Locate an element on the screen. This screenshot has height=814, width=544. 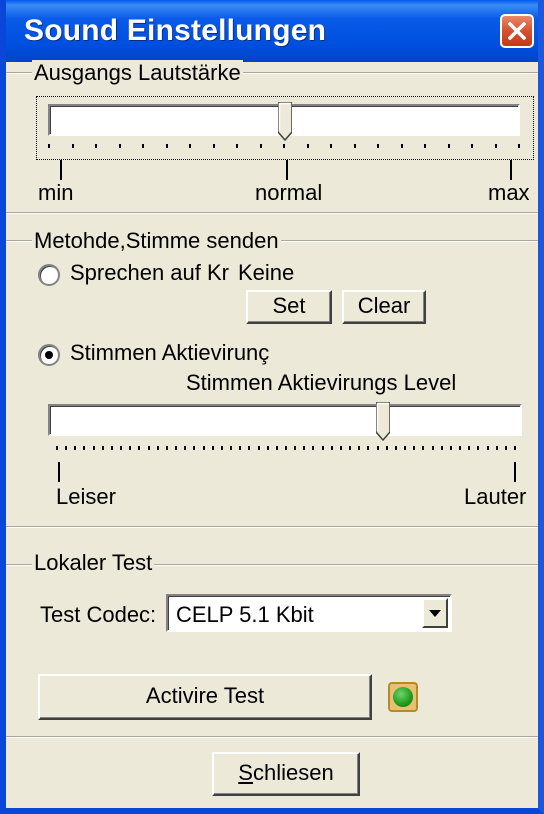
radio-push-to-talk is located at coordinates (49, 275).